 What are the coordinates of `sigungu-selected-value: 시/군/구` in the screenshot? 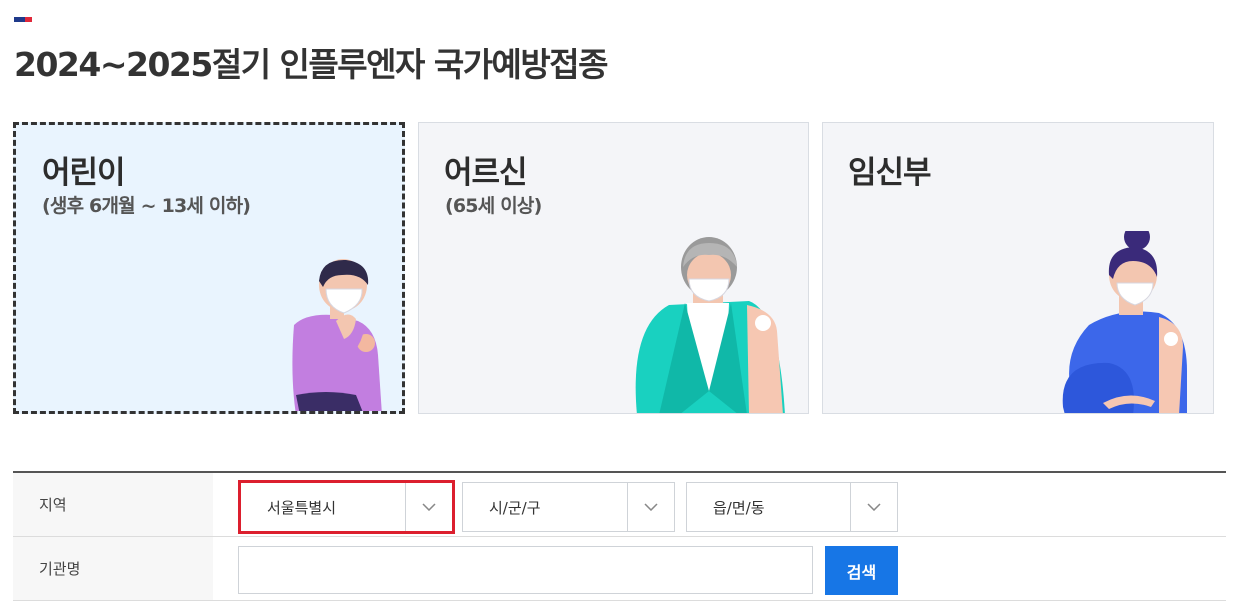 It's located at (515, 507).